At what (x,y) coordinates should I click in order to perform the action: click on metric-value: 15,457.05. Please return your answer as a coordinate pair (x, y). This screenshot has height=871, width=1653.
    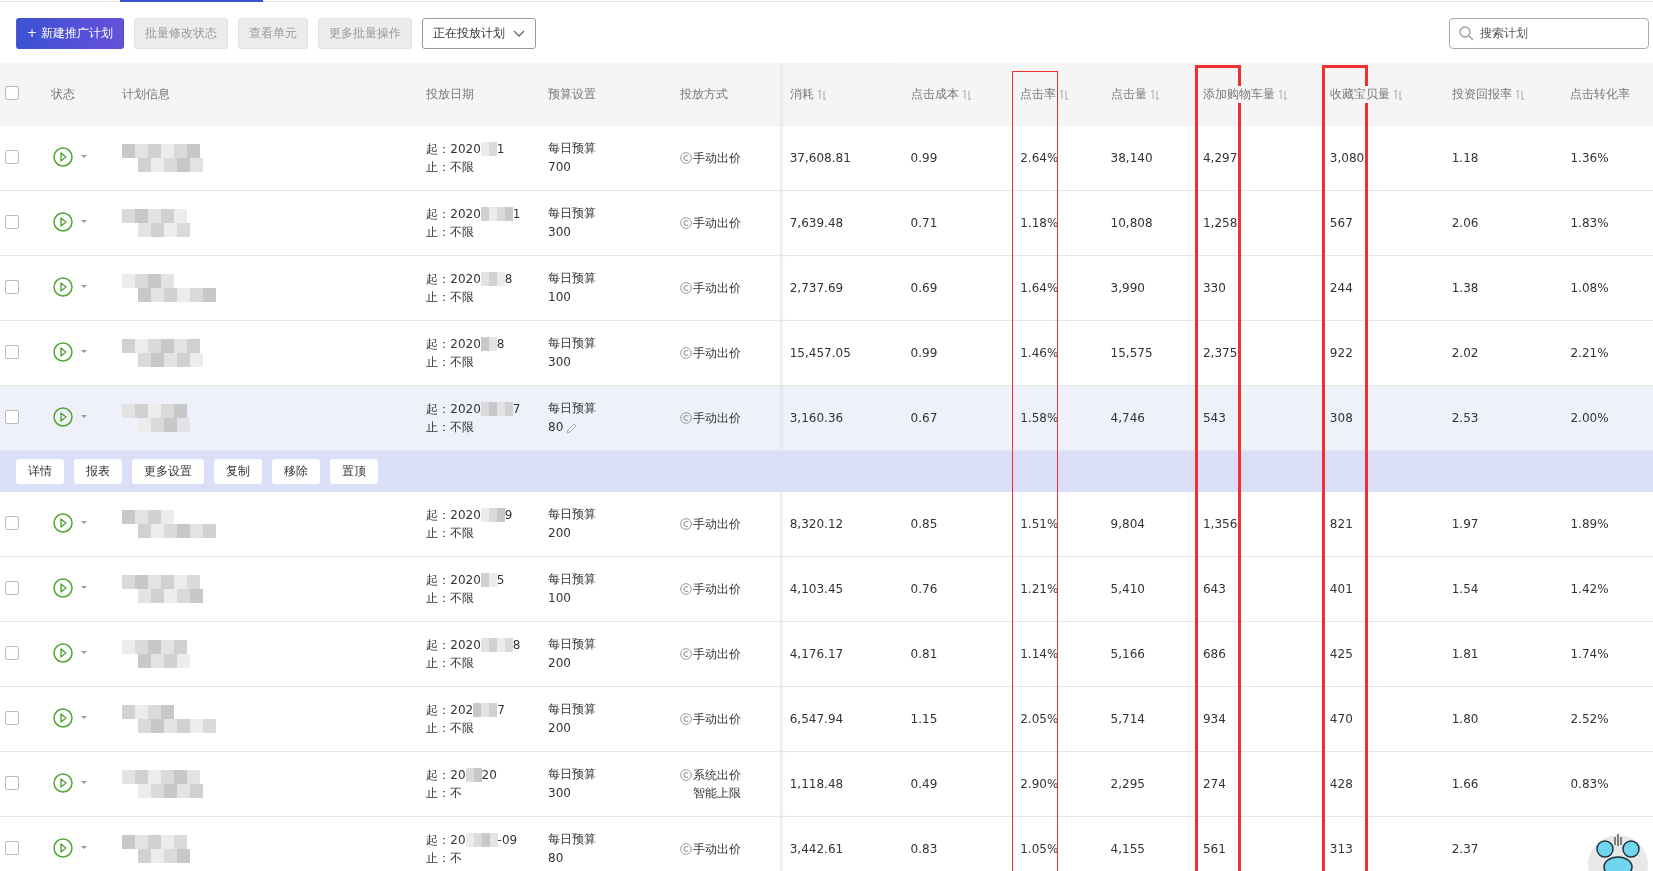
    Looking at the image, I should click on (820, 353).